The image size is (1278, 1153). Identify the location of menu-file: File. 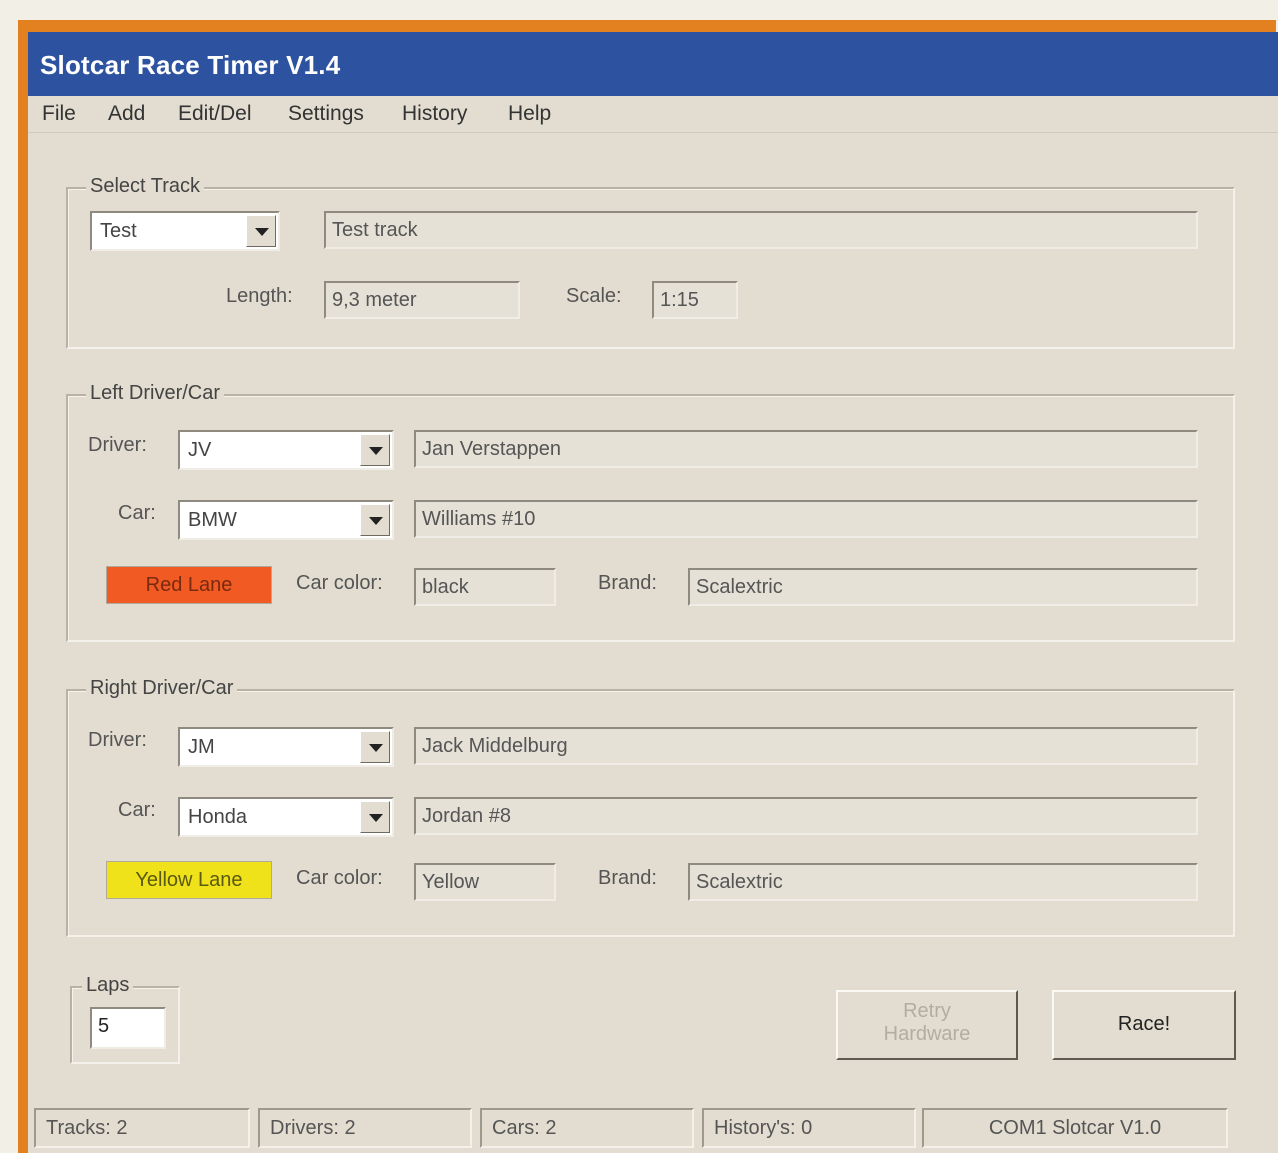
(59, 114).